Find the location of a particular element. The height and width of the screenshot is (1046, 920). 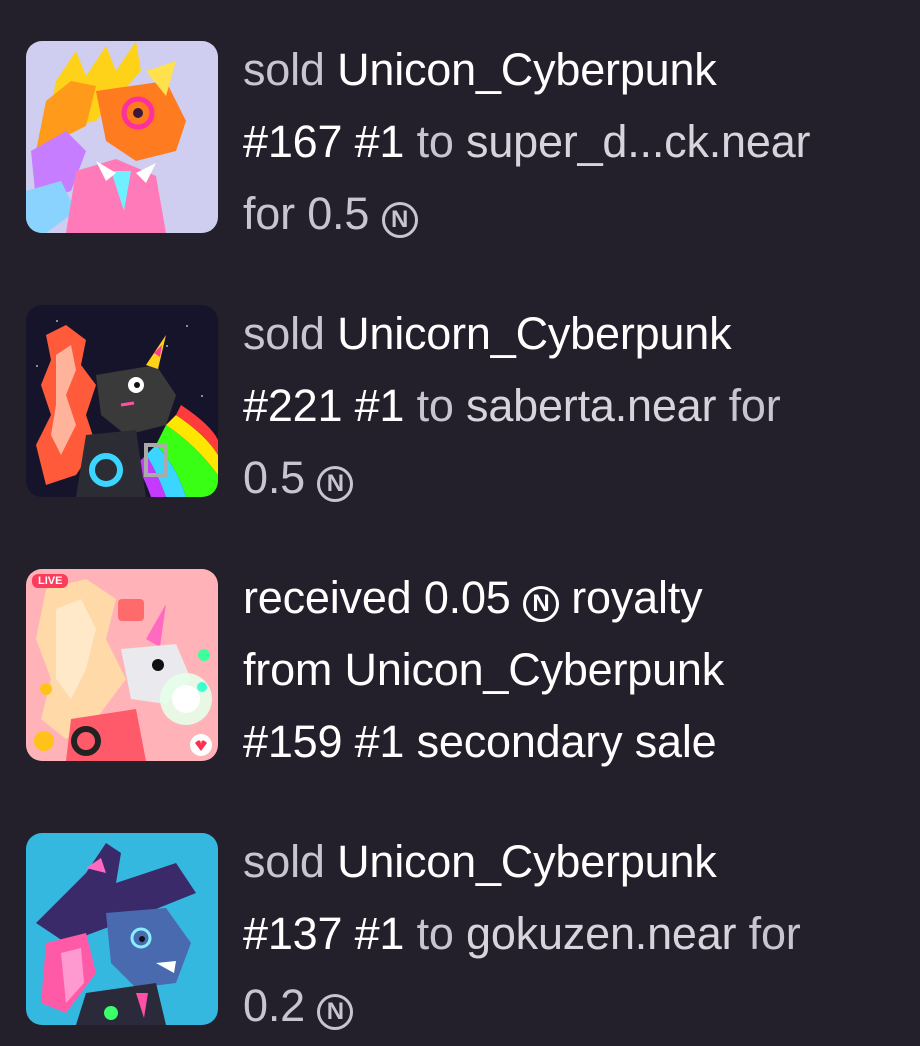

recipient-link: super_d...ck.near is located at coordinates (638, 141).